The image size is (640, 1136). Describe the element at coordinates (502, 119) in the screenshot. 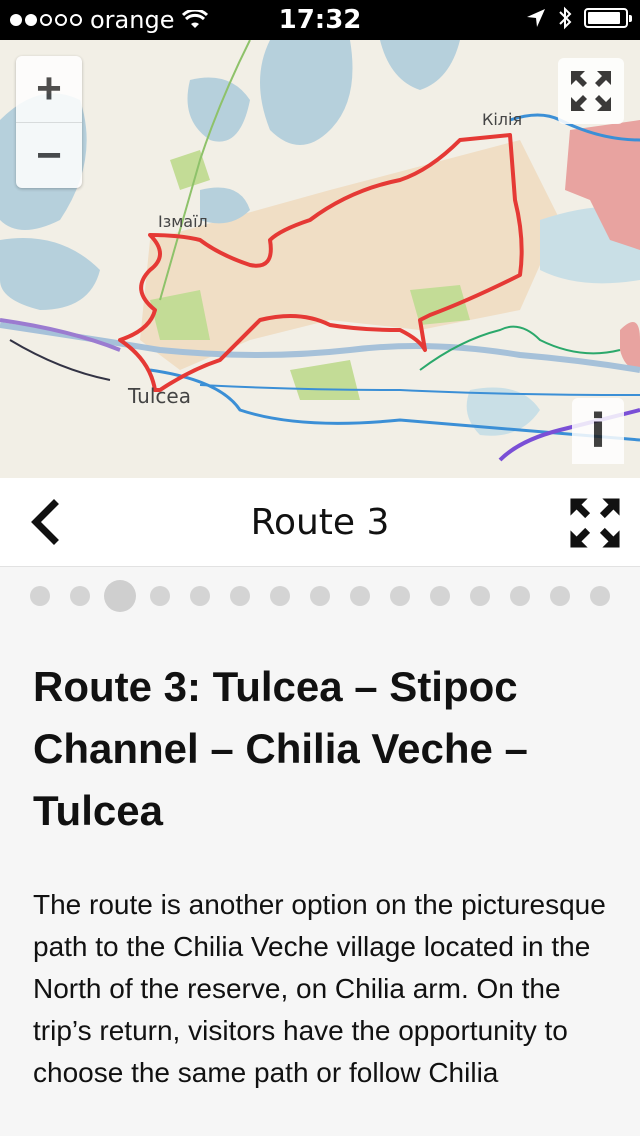

I see `map-label-kiliia: Кілія` at that location.